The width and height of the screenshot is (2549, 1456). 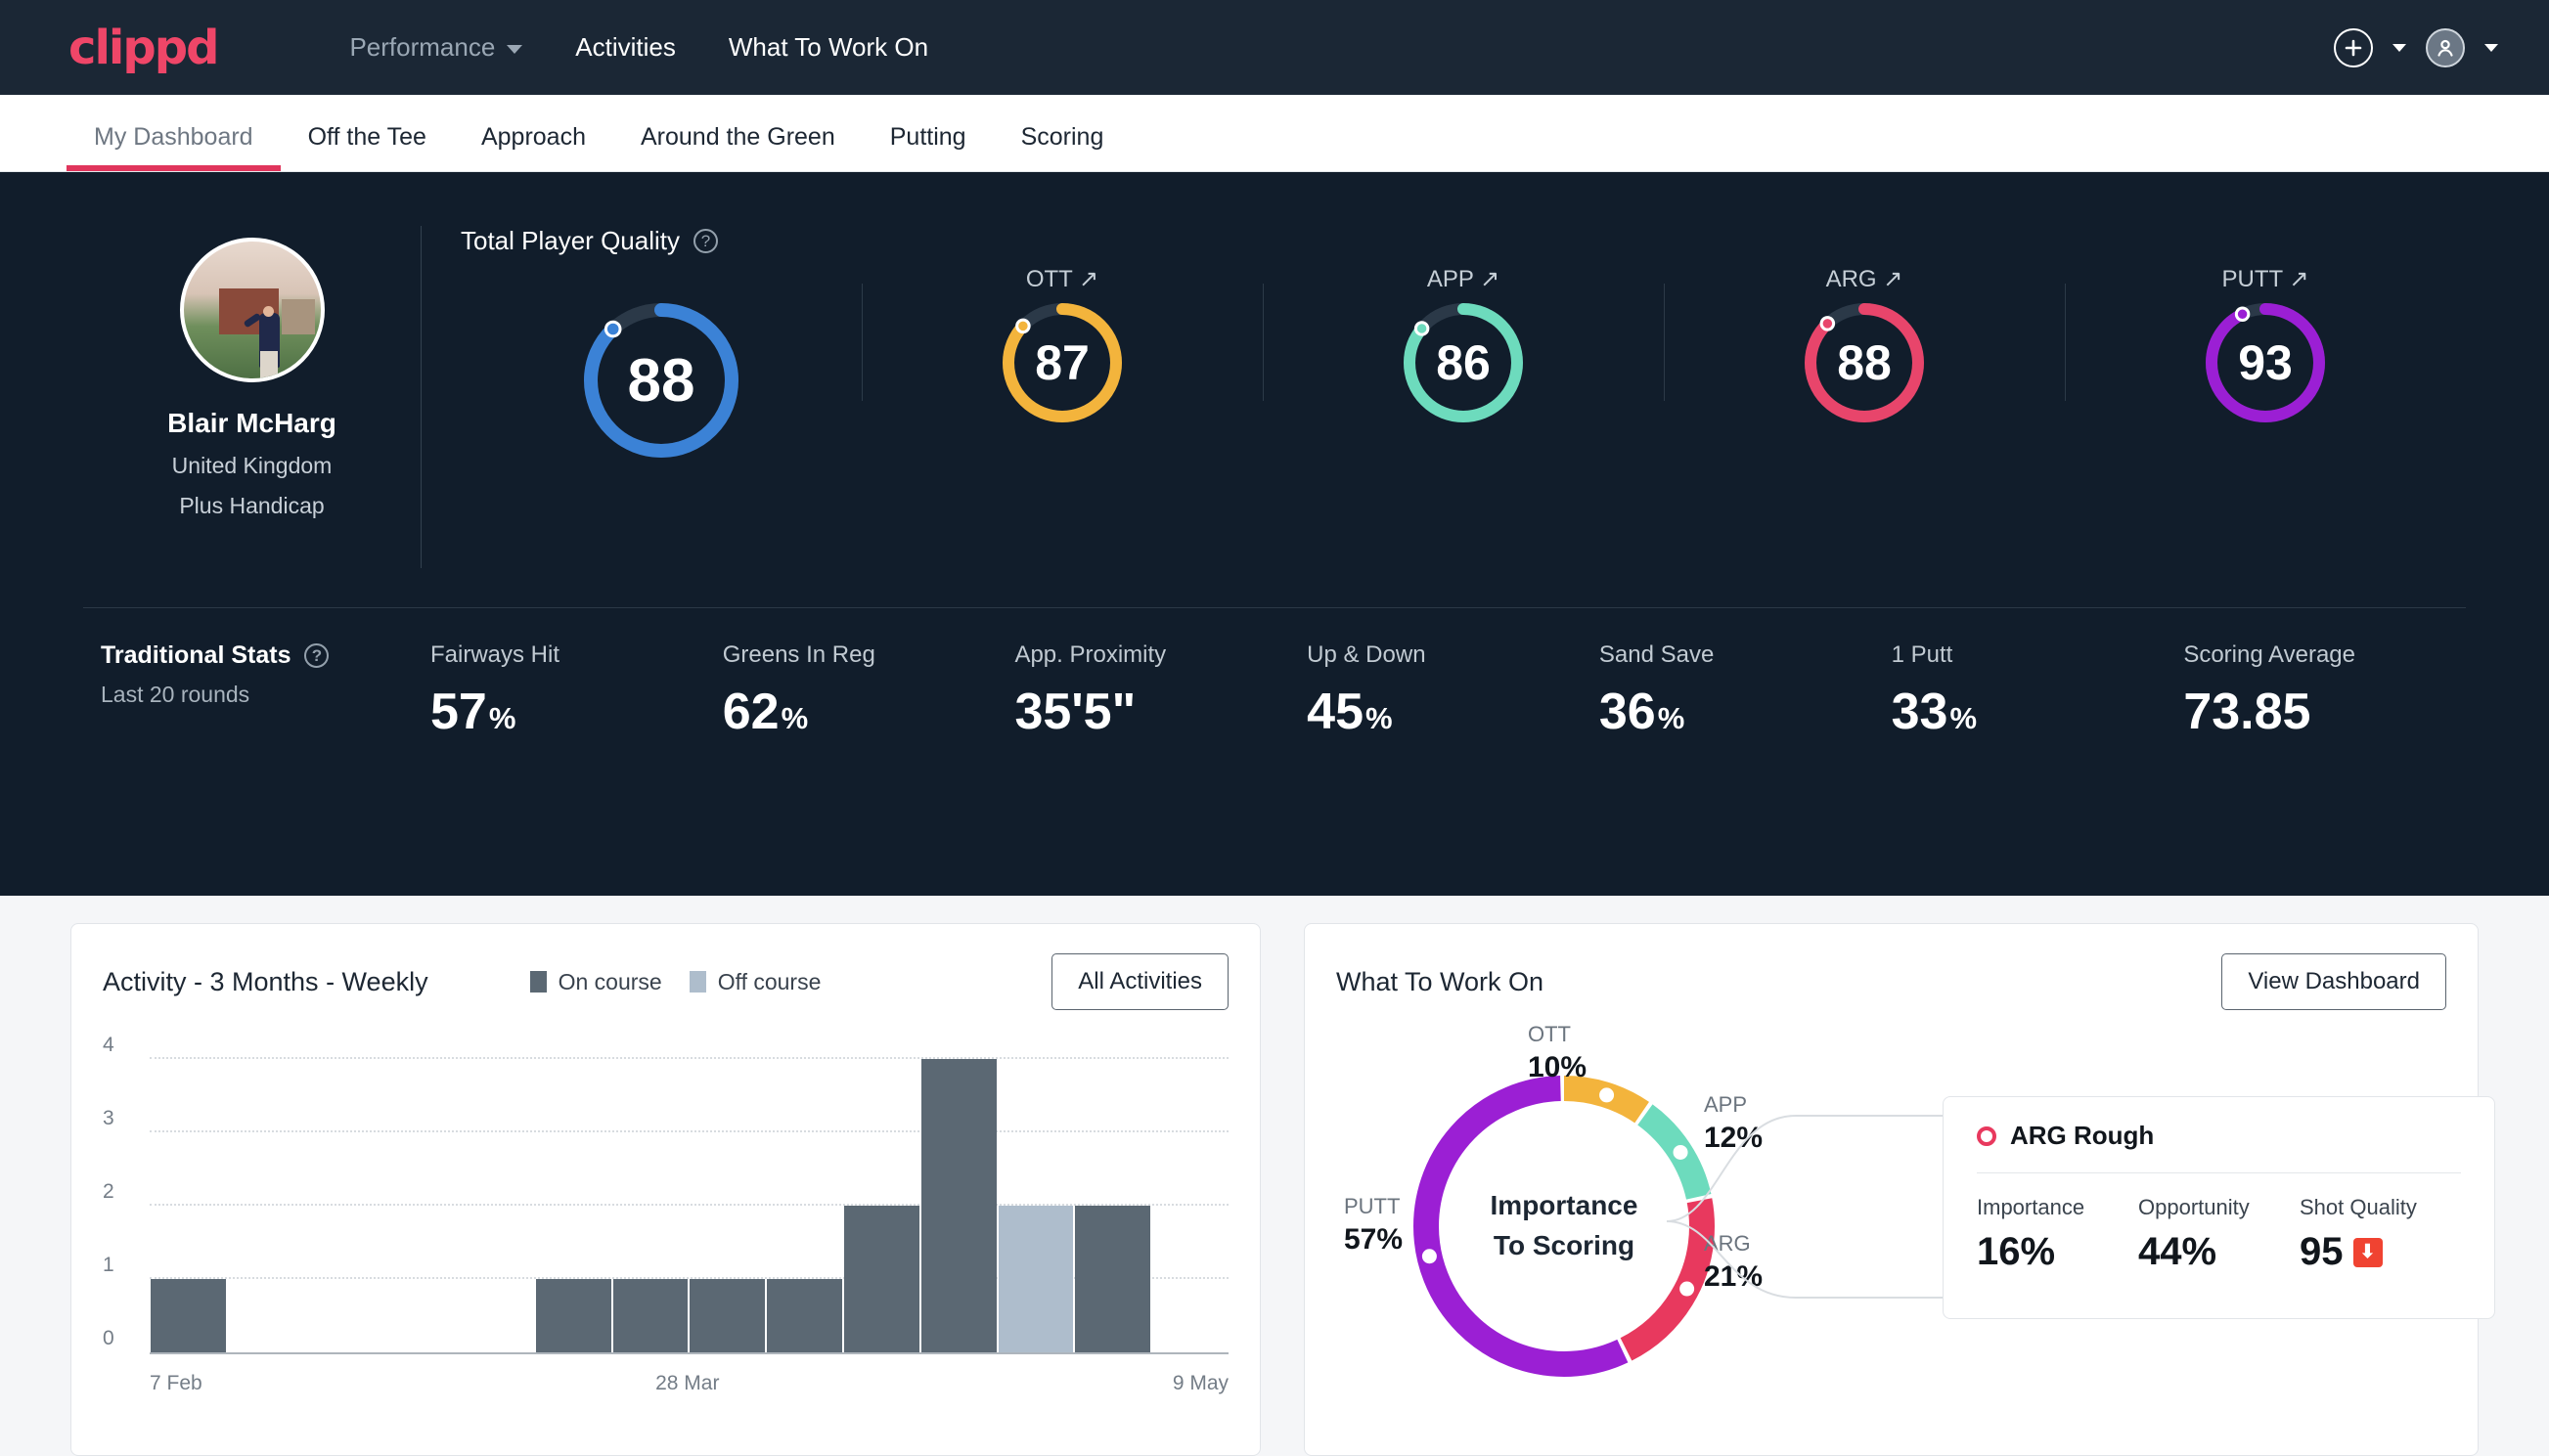 I want to click on tab-putting: Putting, so click(x=929, y=147).